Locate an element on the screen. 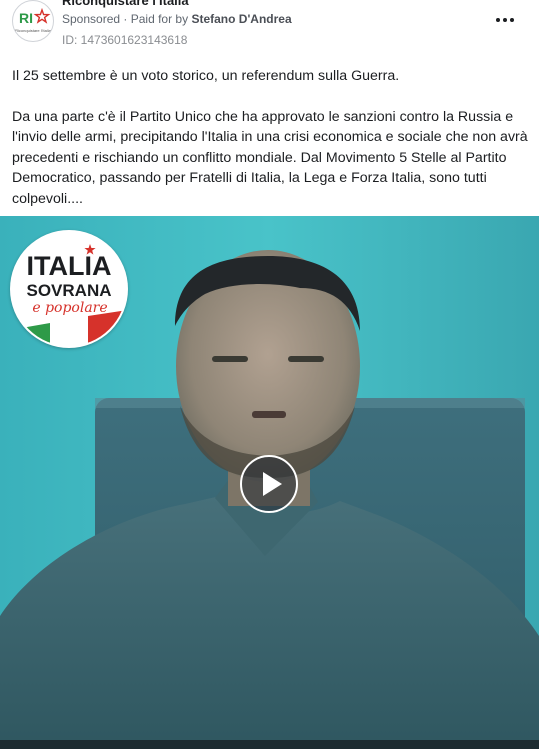 This screenshot has height=749, width=539. page-avatar: RI Riconquistare l'Italia is located at coordinates (33, 21).